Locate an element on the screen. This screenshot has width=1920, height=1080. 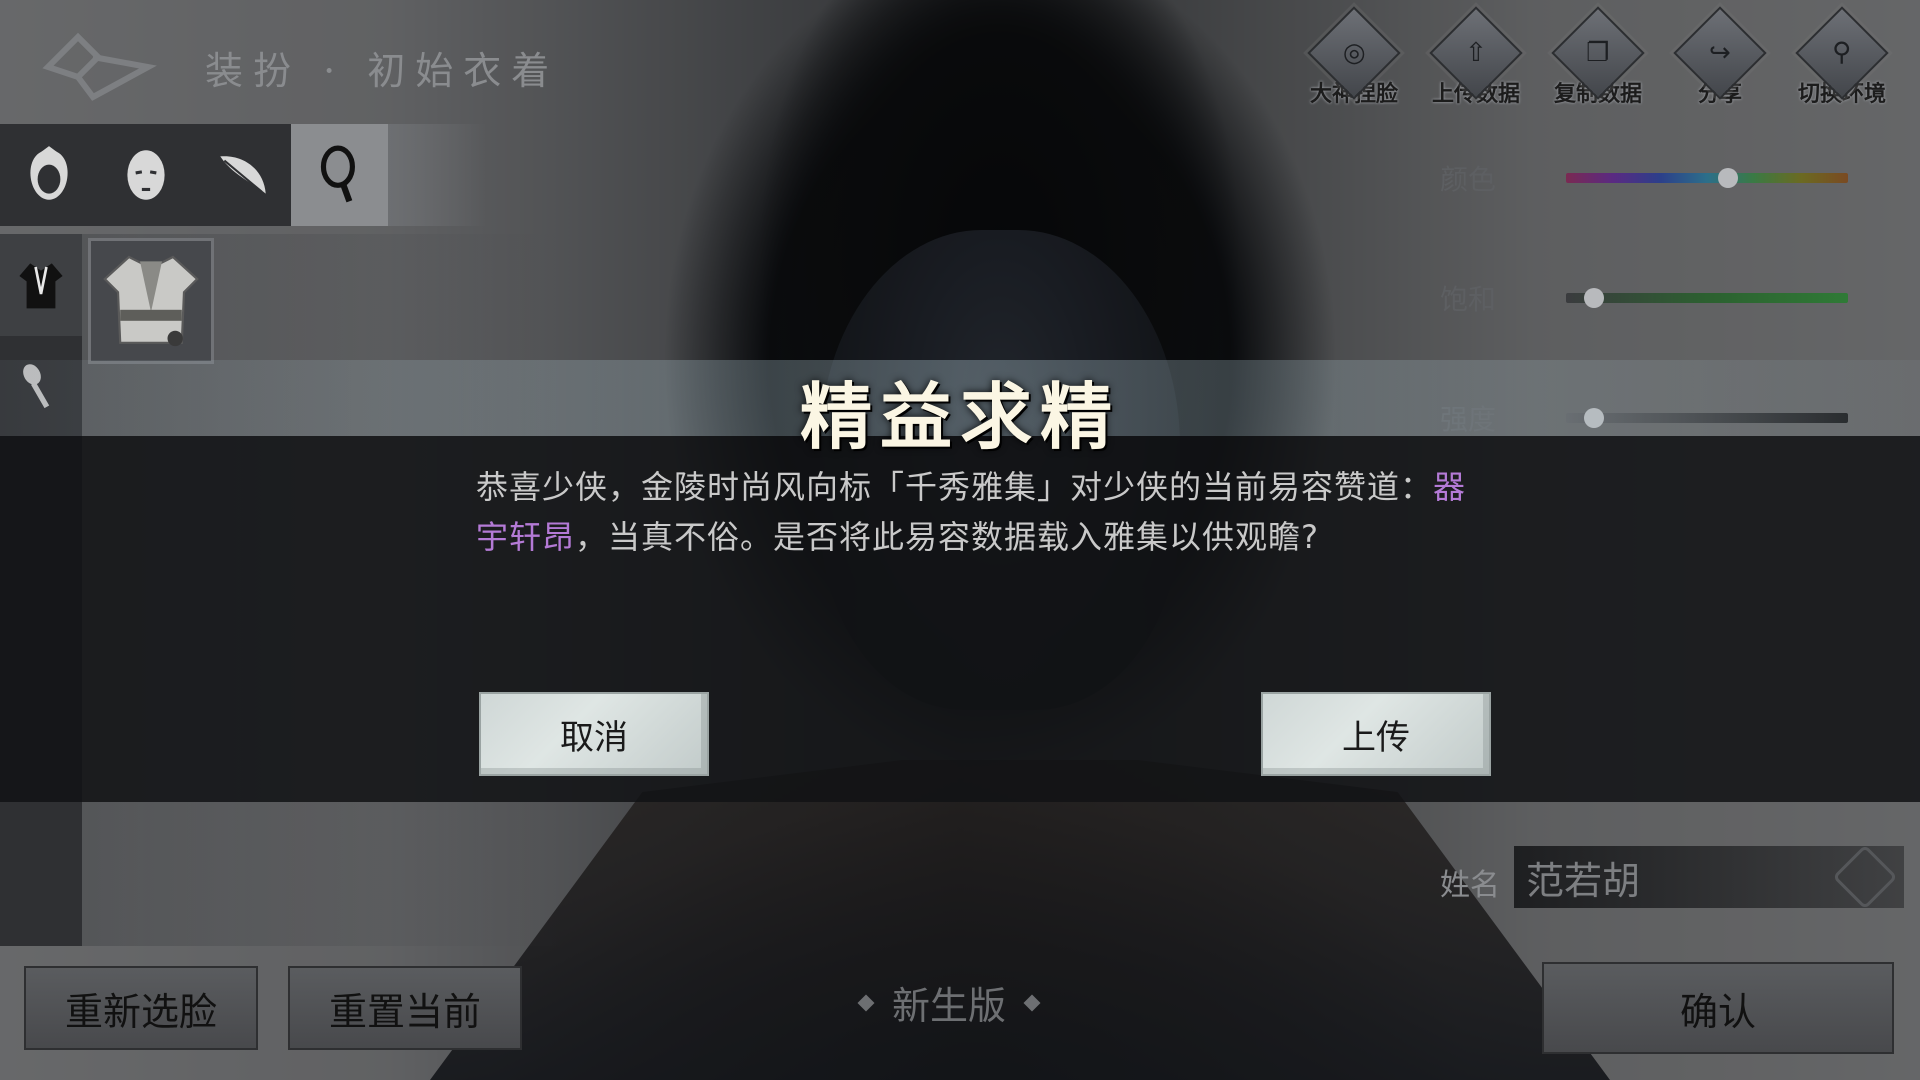
subtab-robe is located at coordinates (41, 285).